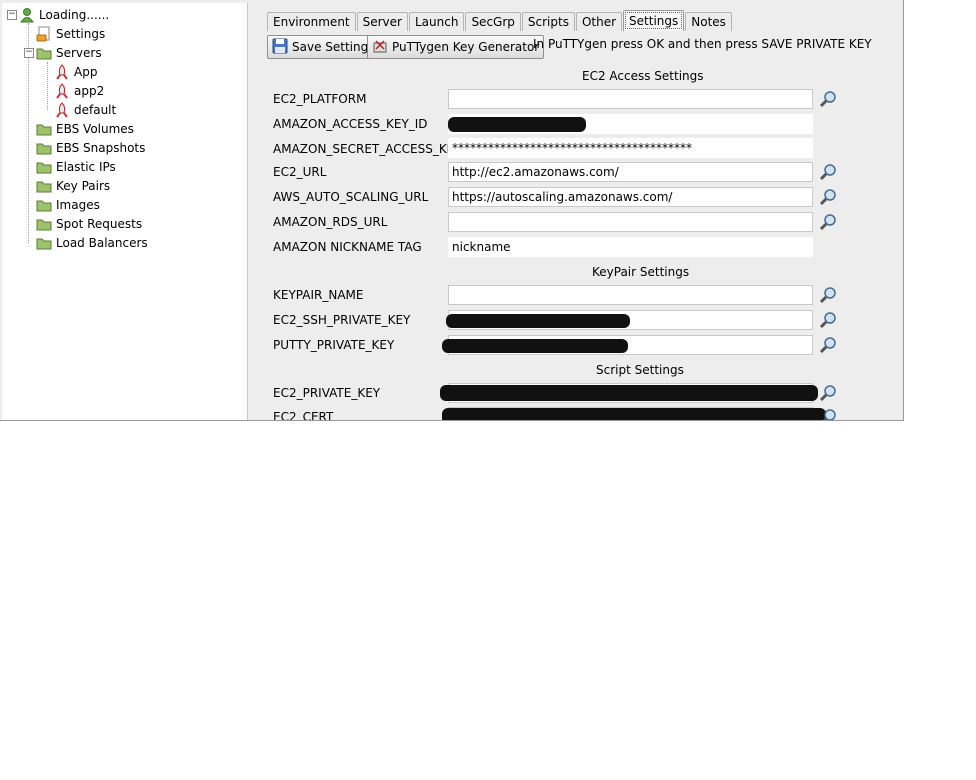 The height and width of the screenshot is (780, 976). Describe the element at coordinates (640, 370) in the screenshot. I see `section-script: Script Settings` at that location.